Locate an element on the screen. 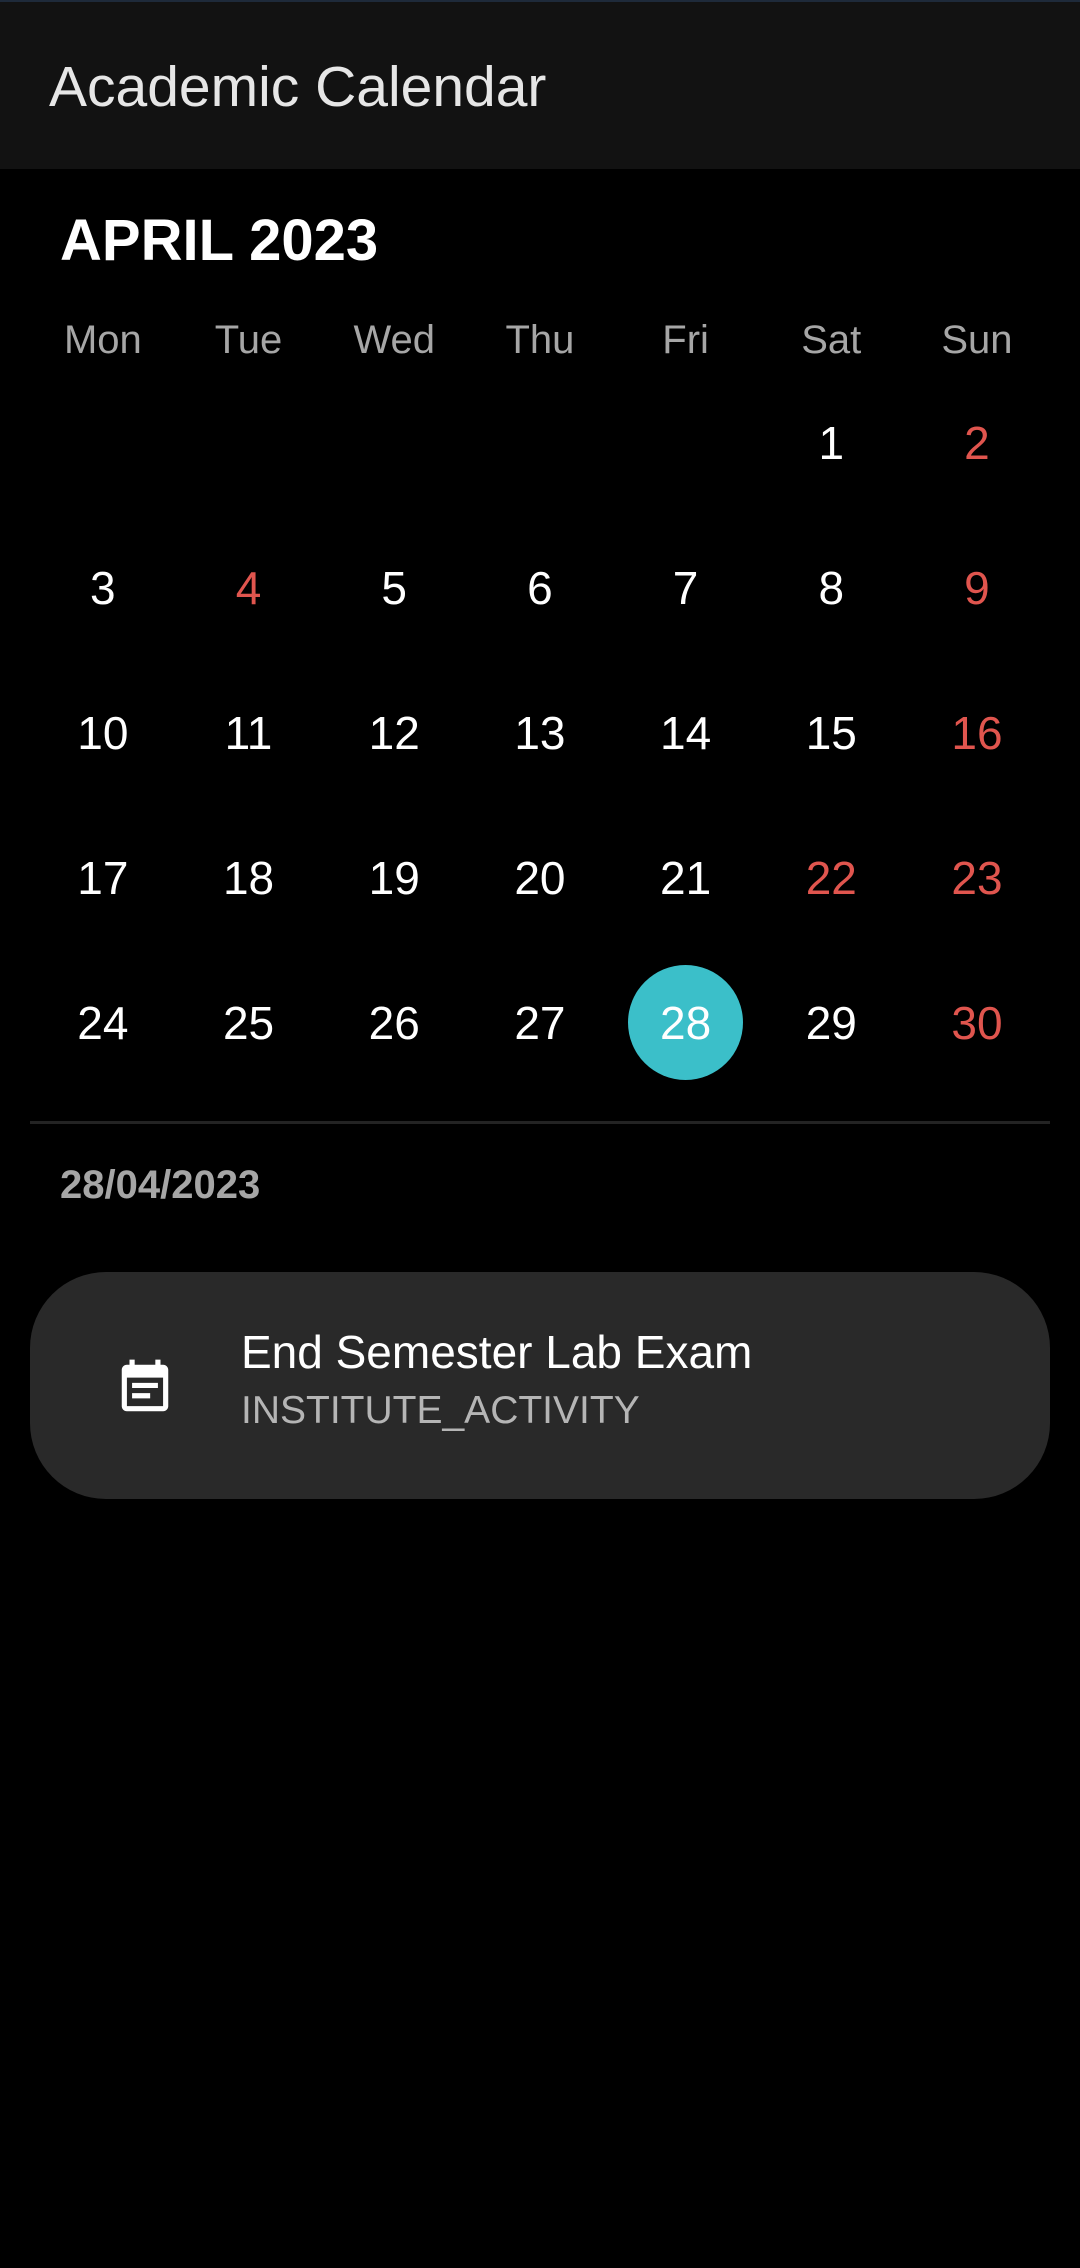 The height and width of the screenshot is (2268, 1080). day-cell: 12 is located at coordinates (394, 732).